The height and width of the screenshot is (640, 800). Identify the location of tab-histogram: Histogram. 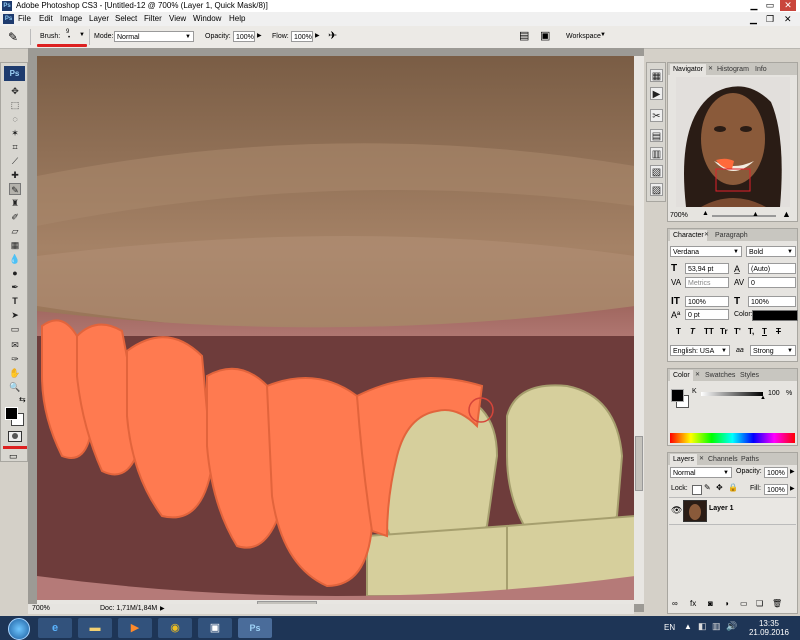
(733, 69).